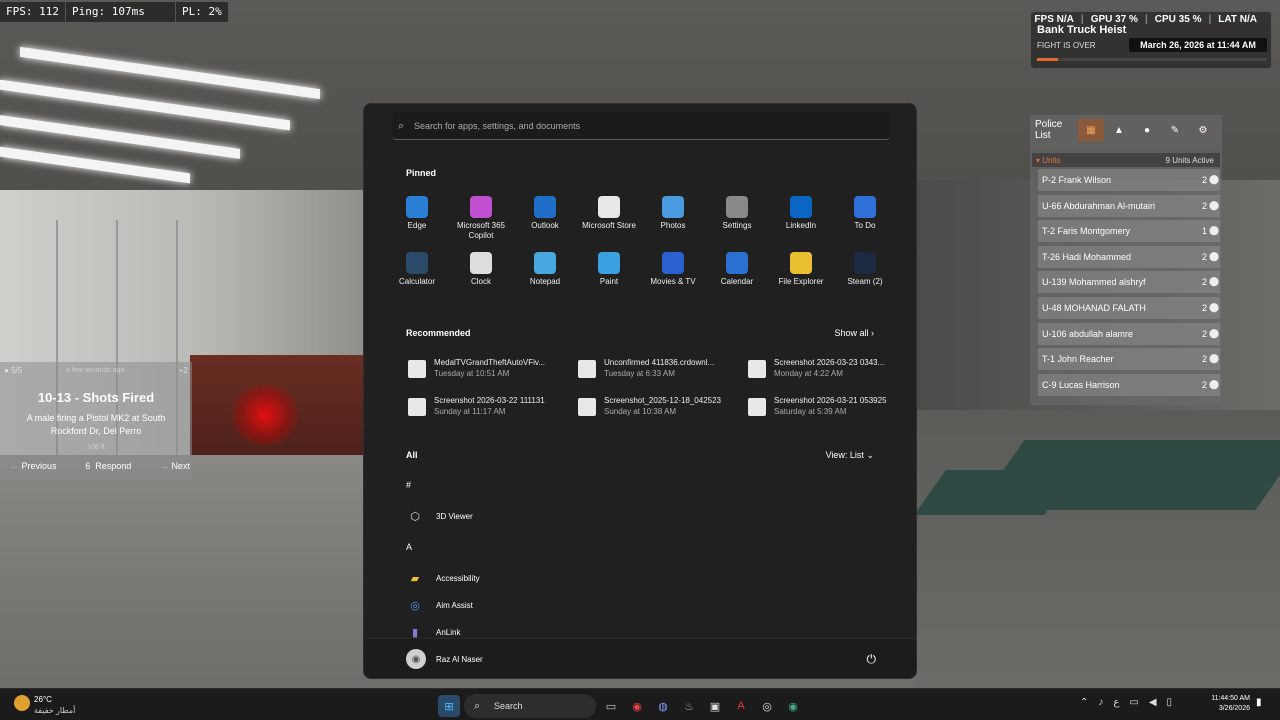  I want to click on unit-name: U-66 Abdurahman Al-mutairi, so click(1099, 205).